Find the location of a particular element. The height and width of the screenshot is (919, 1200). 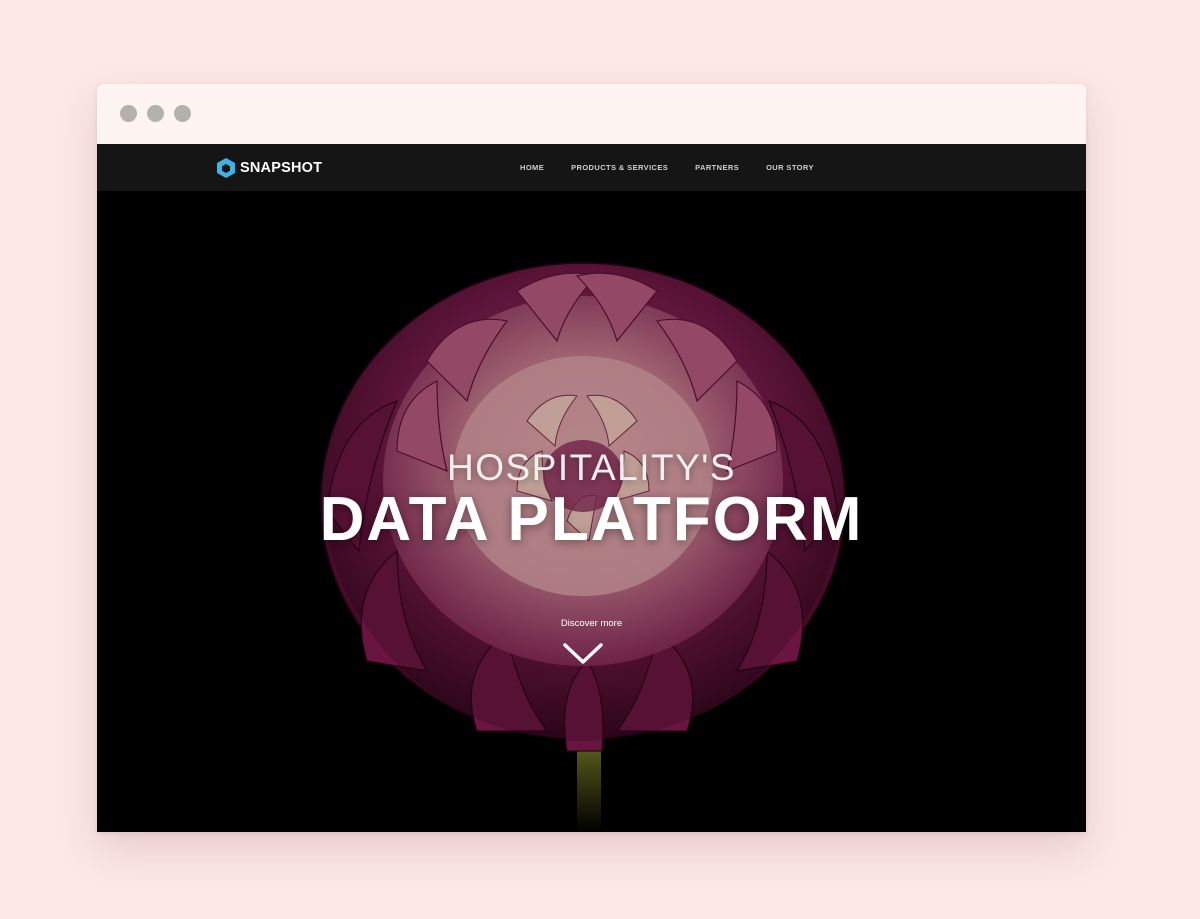

nav-our-story: OUR STORY is located at coordinates (790, 167).